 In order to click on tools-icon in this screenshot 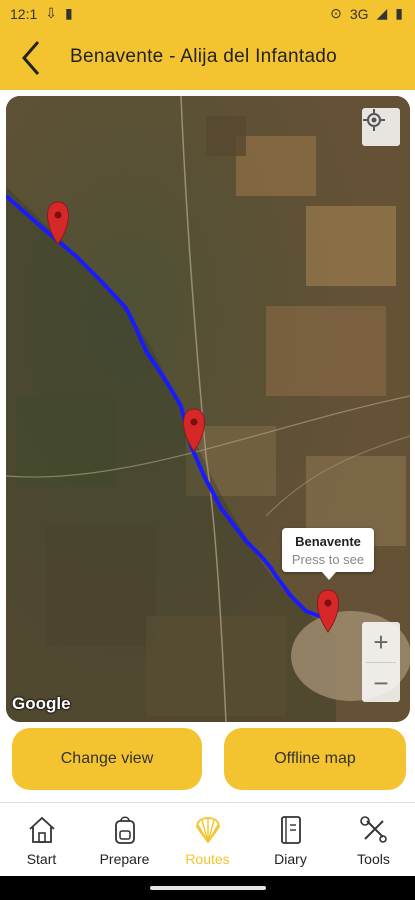, I will do `click(373, 829)`.